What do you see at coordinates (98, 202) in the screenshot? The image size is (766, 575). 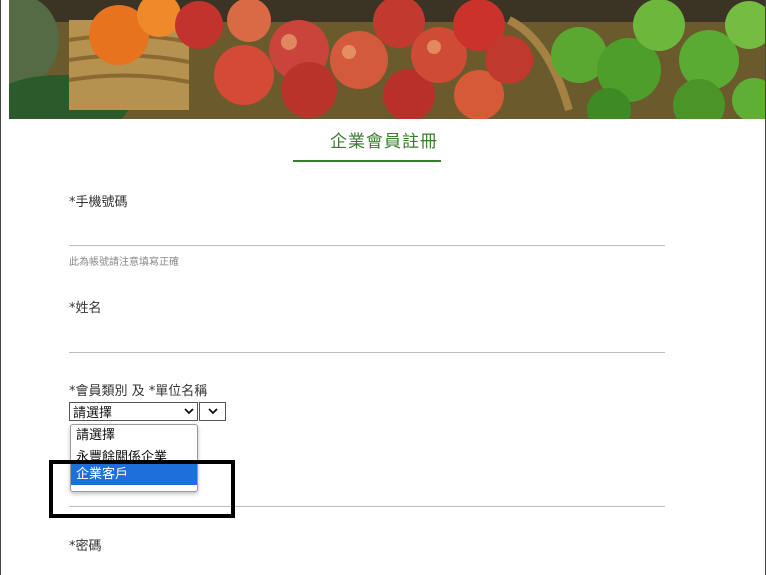 I see `phone-label: *手機號碼` at bounding box center [98, 202].